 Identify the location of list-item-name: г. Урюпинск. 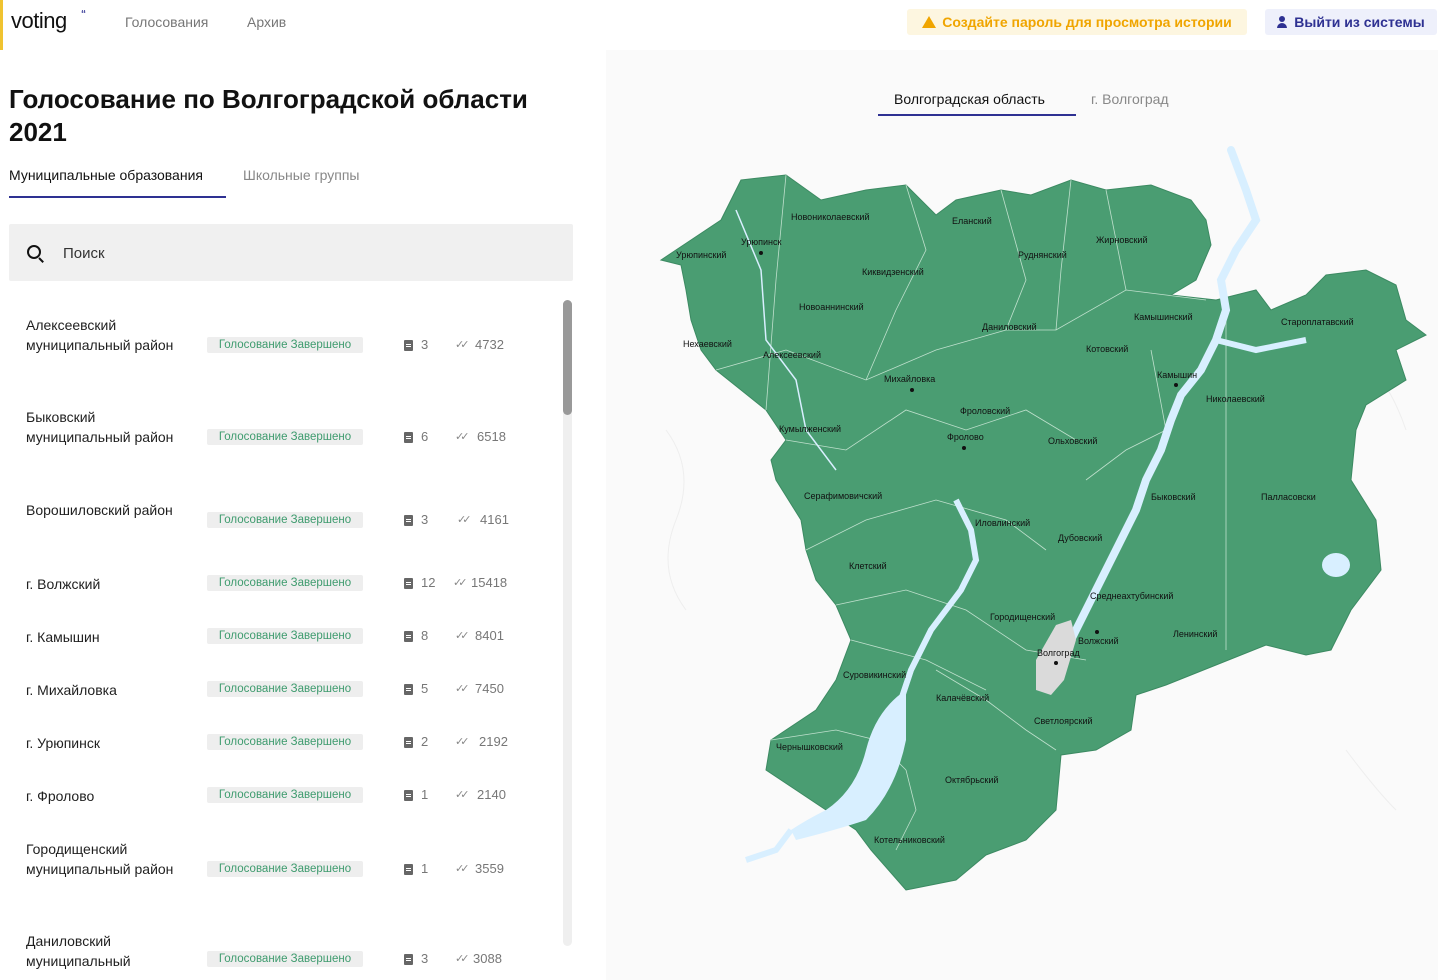
(63, 743).